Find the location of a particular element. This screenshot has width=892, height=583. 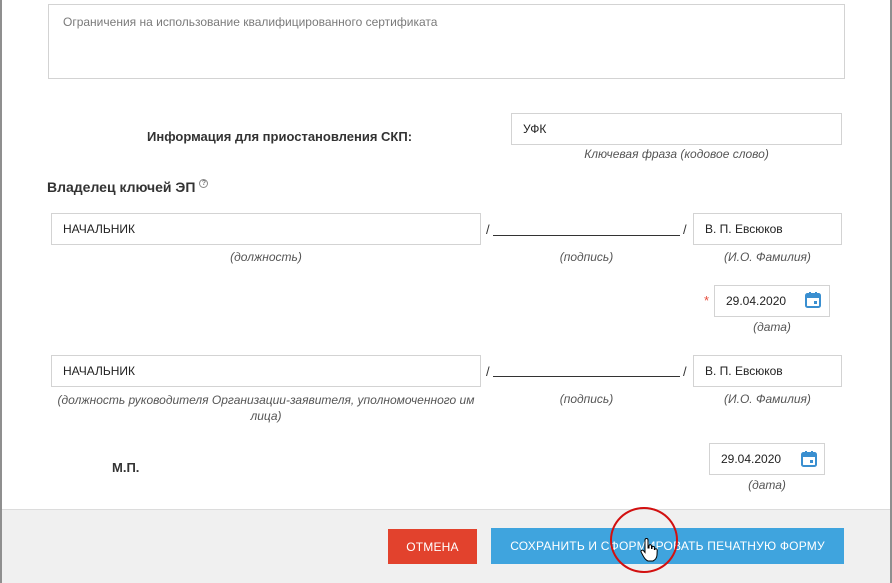

owner-position-input: НАЧАЛЬНИК is located at coordinates (266, 229).